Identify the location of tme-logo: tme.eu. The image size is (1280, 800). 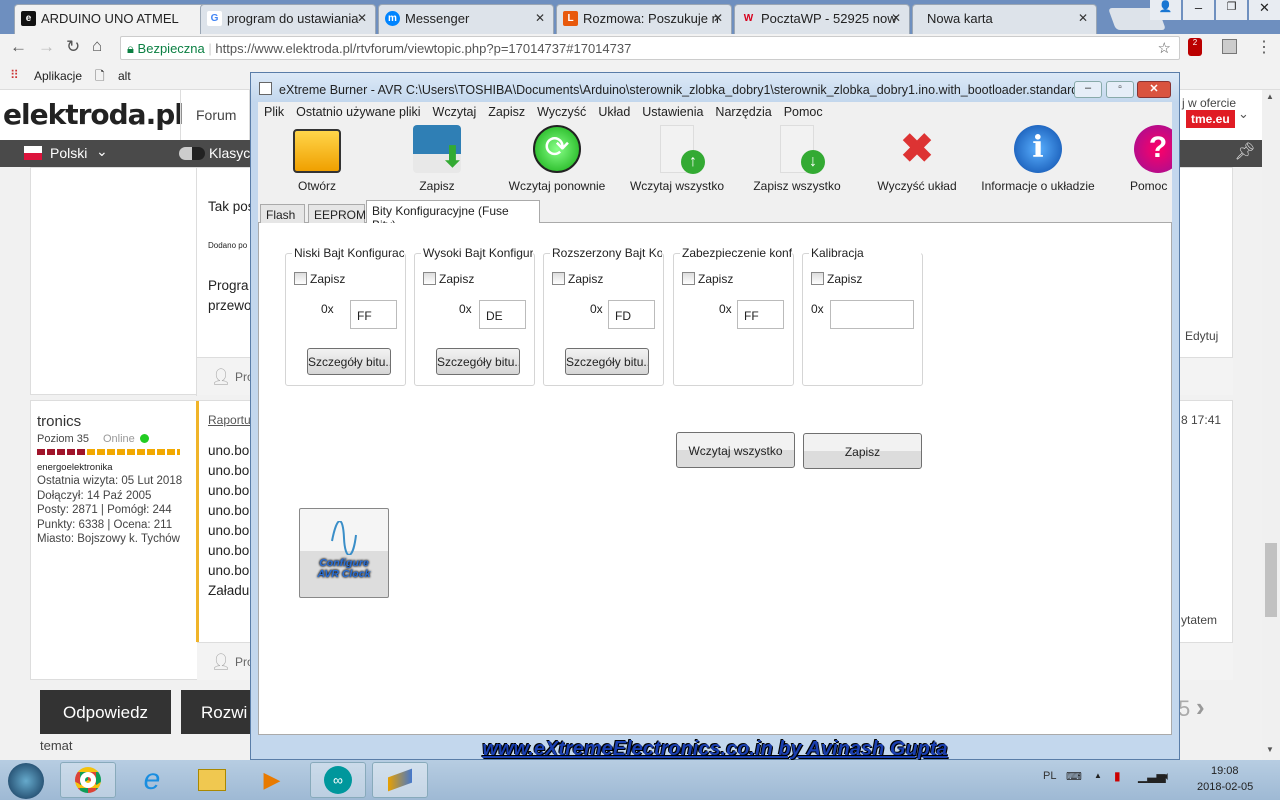
(1210, 119).